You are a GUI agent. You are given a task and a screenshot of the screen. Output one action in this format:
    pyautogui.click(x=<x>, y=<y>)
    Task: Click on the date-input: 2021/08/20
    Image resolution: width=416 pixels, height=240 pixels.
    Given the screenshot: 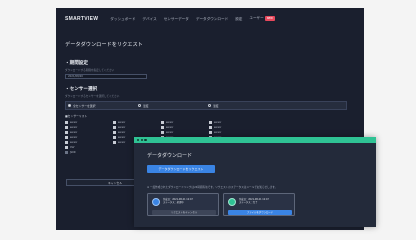 What is the action you would take?
    pyautogui.click(x=106, y=76)
    